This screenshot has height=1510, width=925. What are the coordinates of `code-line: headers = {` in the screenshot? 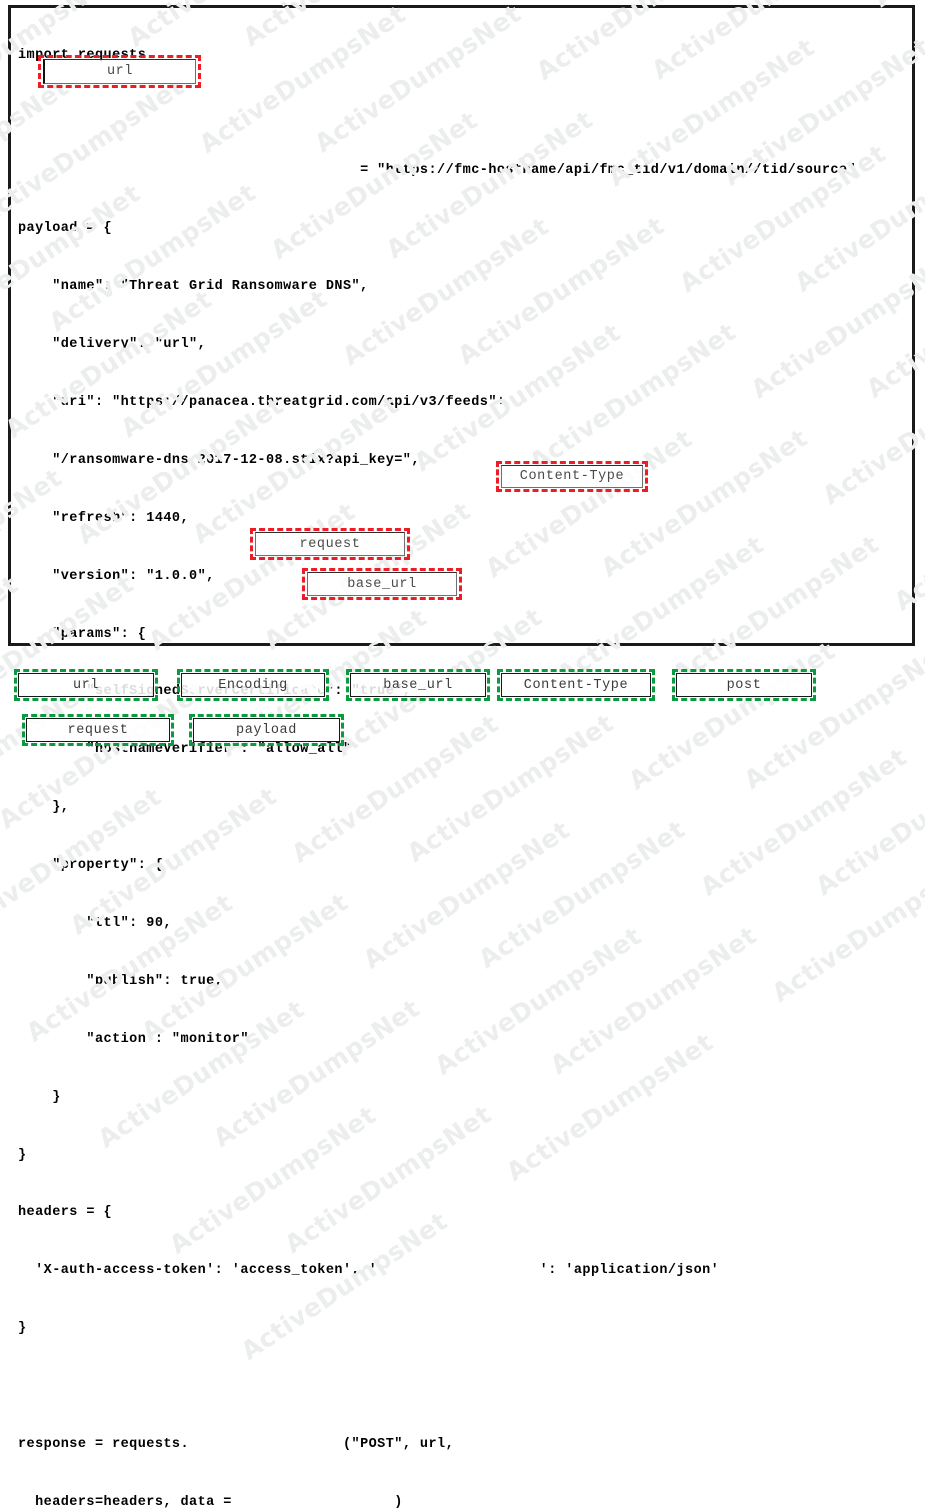 It's located at (65, 1213).